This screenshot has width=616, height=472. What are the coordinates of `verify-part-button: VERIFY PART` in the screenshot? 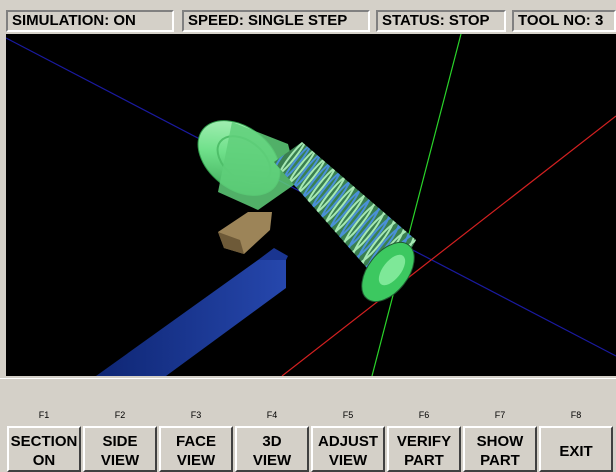 It's located at (424, 449).